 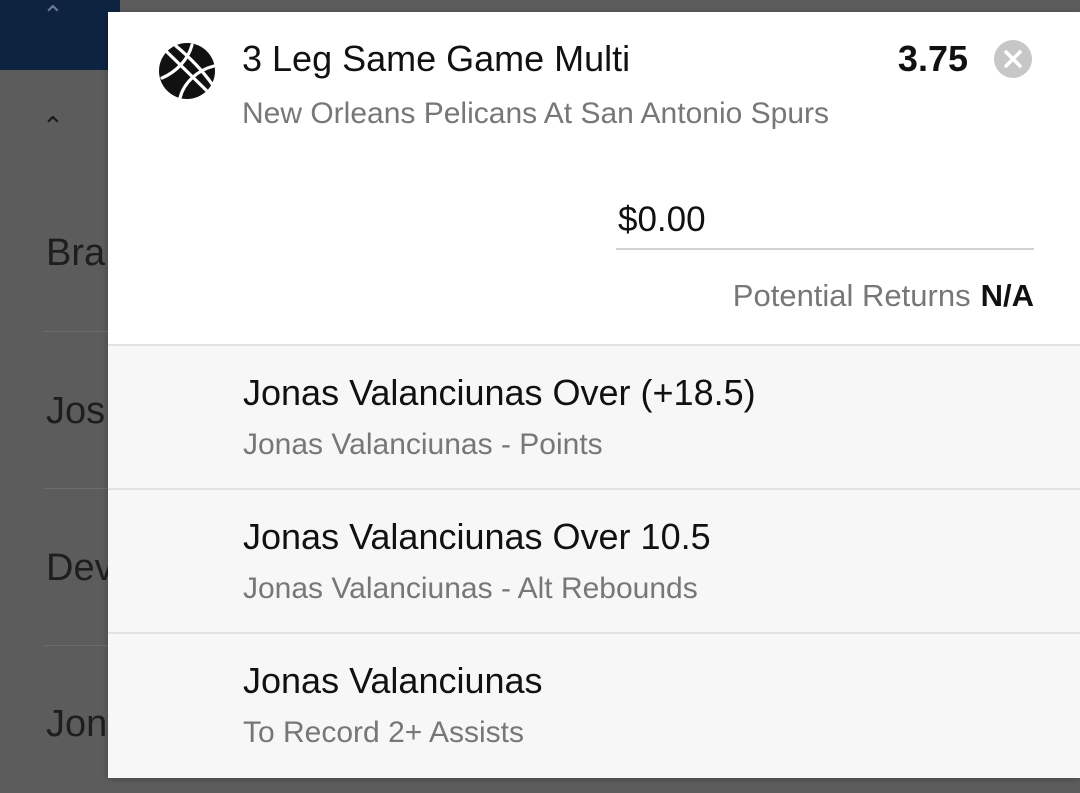 What do you see at coordinates (499, 392) in the screenshot?
I see `leg-selection: Jonas Valanciunas Over (+18.5)` at bounding box center [499, 392].